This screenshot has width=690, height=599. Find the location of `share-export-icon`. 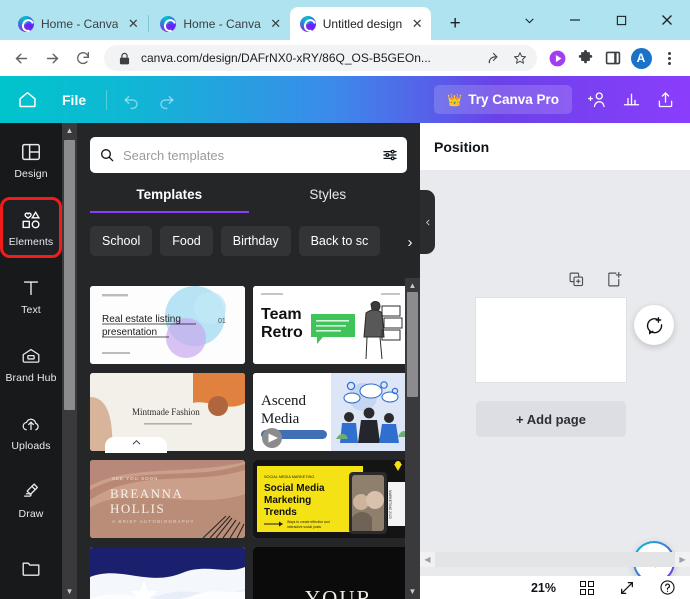

share-export-icon is located at coordinates (665, 100).